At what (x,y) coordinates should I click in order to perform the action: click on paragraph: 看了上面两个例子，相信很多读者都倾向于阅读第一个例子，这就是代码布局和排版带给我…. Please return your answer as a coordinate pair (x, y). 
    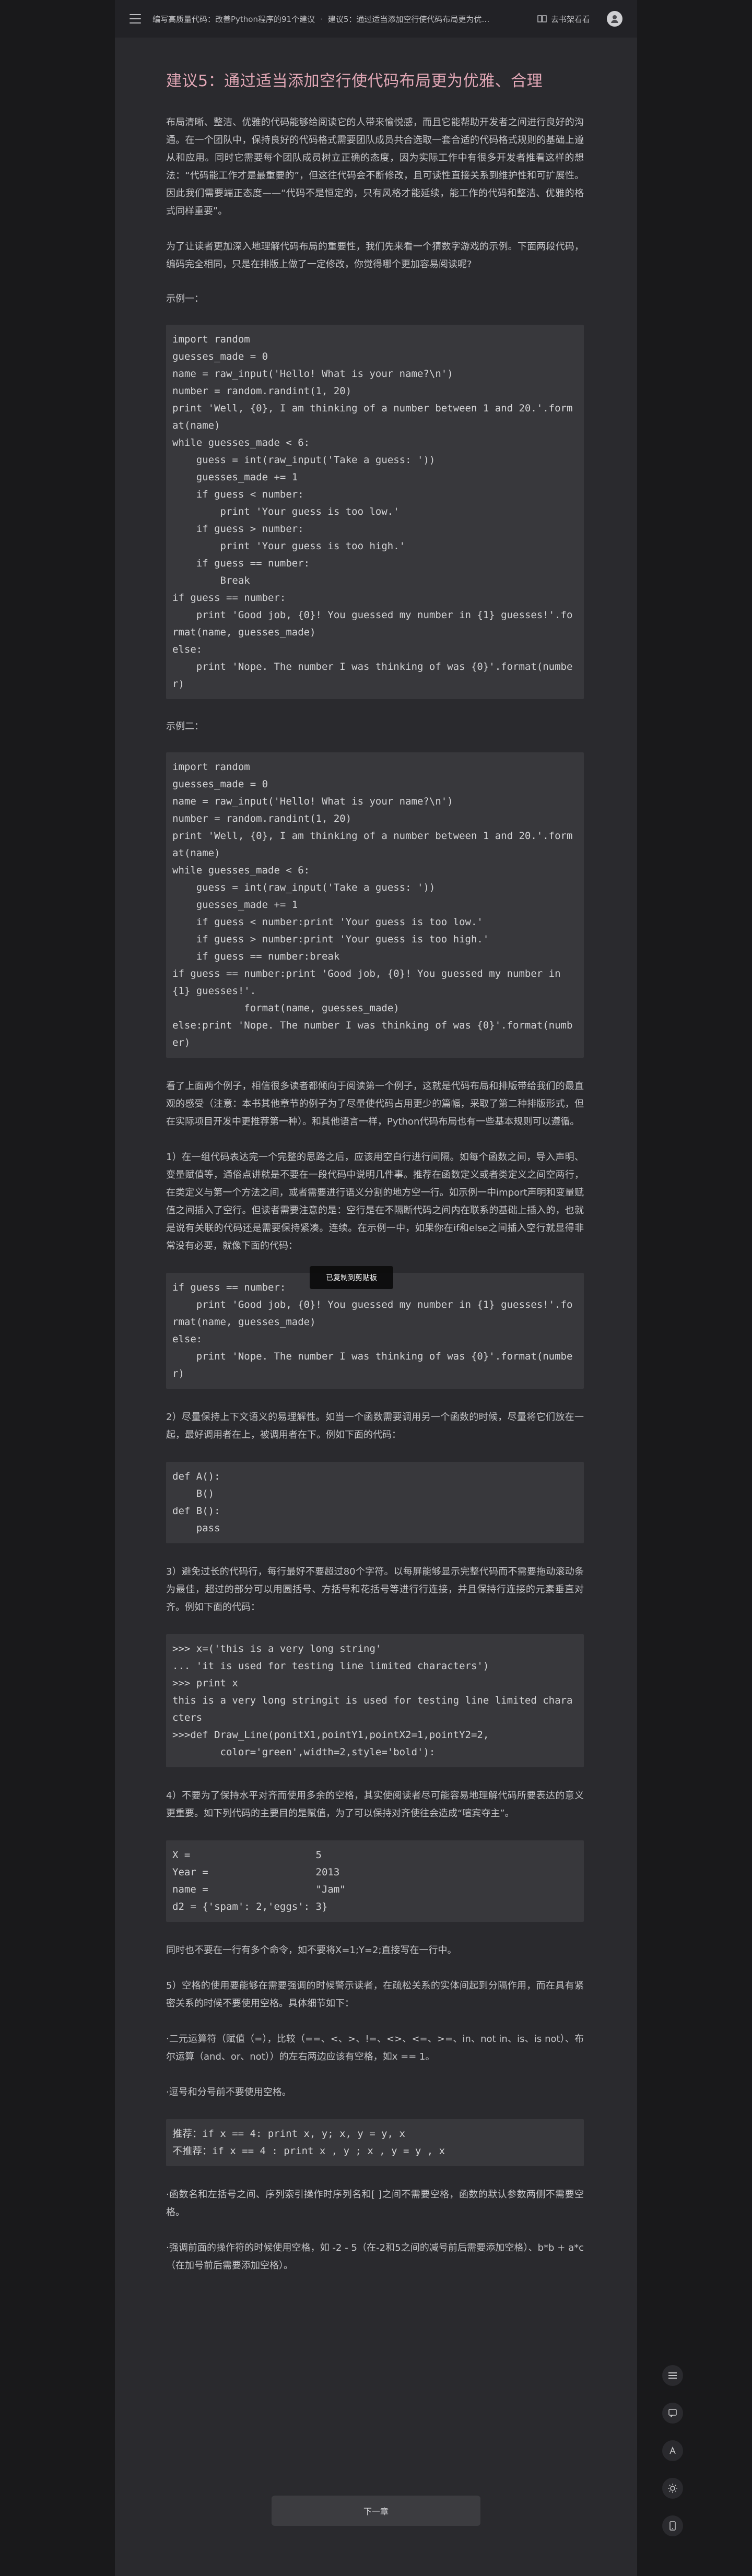
    Looking at the image, I should click on (375, 1104).